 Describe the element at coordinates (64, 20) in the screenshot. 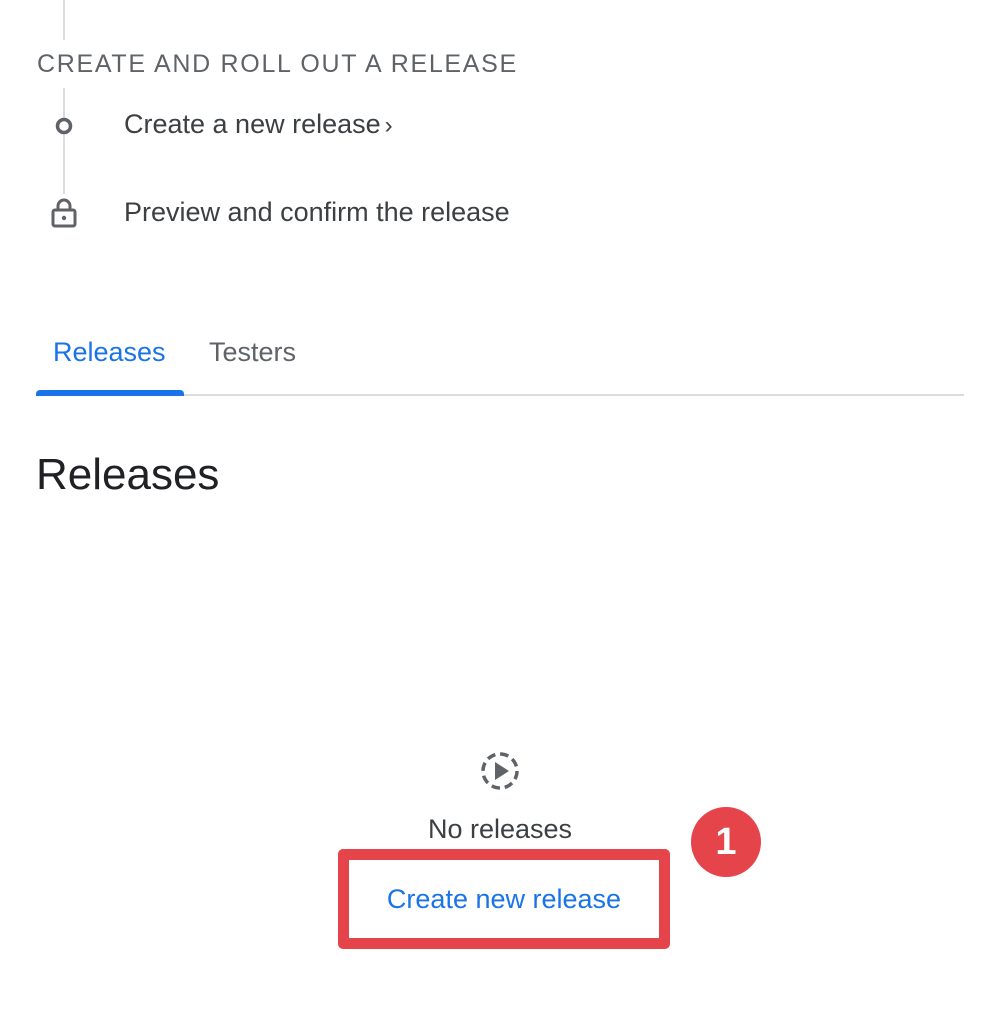

I see `stepper-connector-top` at that location.